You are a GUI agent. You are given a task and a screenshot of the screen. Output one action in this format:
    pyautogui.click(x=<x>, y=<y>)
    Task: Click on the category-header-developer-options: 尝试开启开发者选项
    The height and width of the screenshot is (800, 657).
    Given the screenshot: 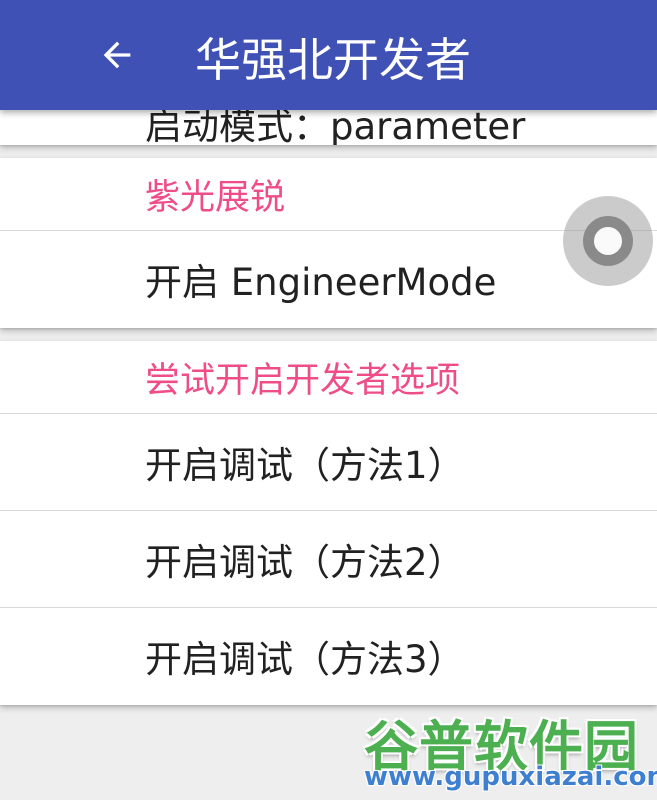 What is the action you would take?
    pyautogui.click(x=303, y=380)
    